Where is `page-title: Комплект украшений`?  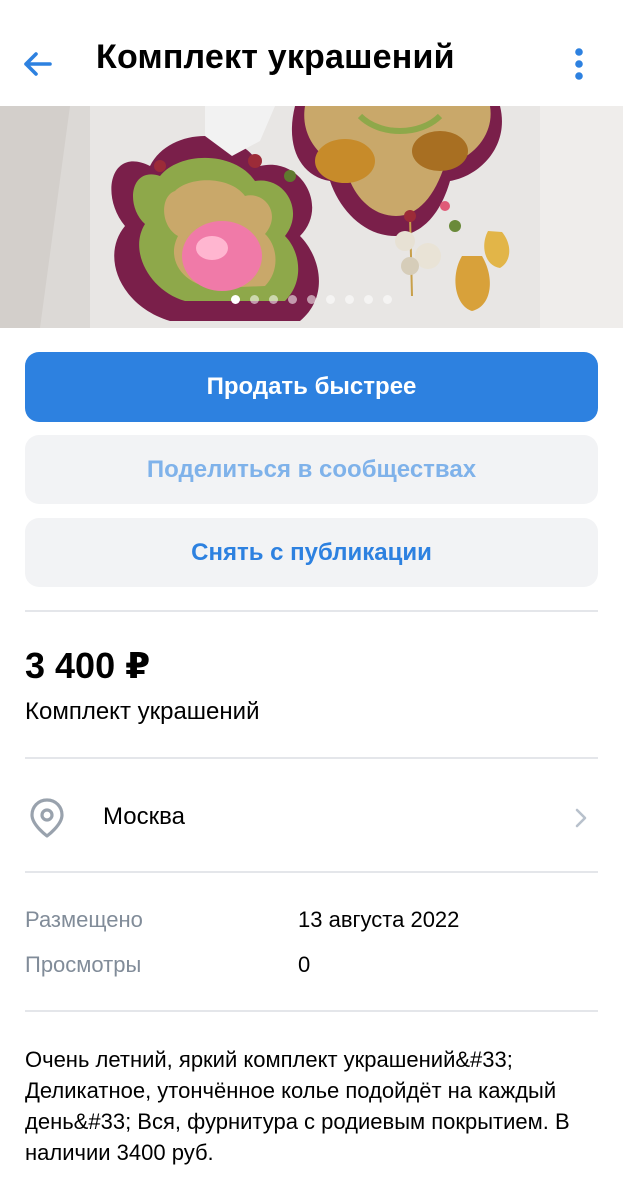
page-title: Комплект украшений is located at coordinates (275, 57).